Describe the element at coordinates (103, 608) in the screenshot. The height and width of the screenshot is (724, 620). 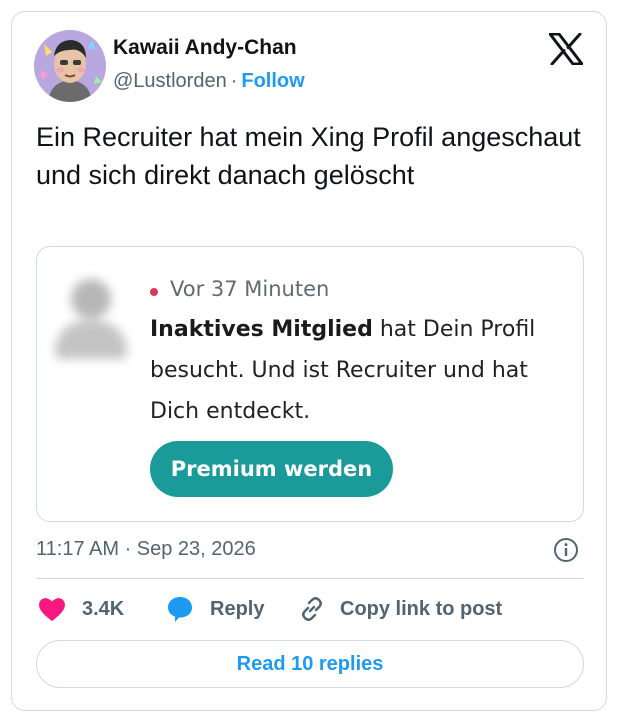
I see `like-count: 3.4K` at that location.